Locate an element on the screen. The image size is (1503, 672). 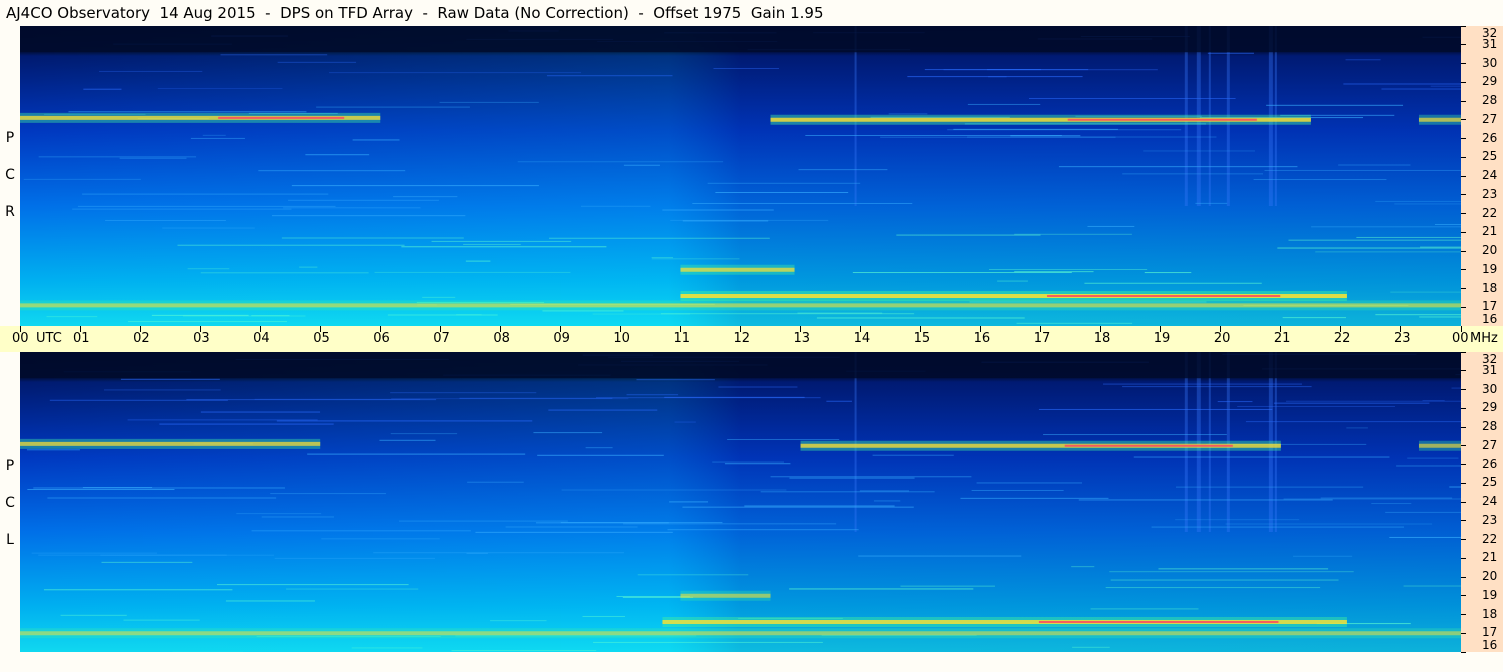
utc-tick-label: 16 is located at coordinates (982, 338).